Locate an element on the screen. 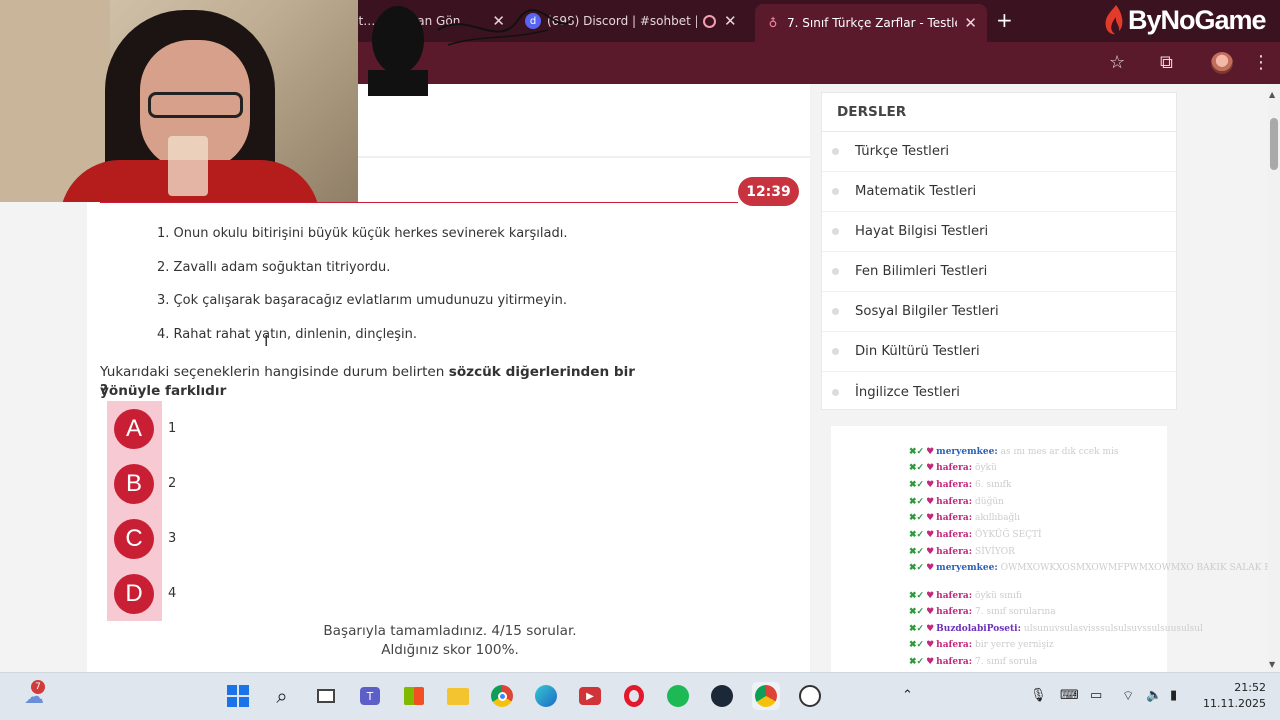 The height and width of the screenshot is (720, 1280). tab-active-test: ♁ 7. Sınıf Türkçe Zarflar - Testleri Ç ✕ is located at coordinates (871, 23).